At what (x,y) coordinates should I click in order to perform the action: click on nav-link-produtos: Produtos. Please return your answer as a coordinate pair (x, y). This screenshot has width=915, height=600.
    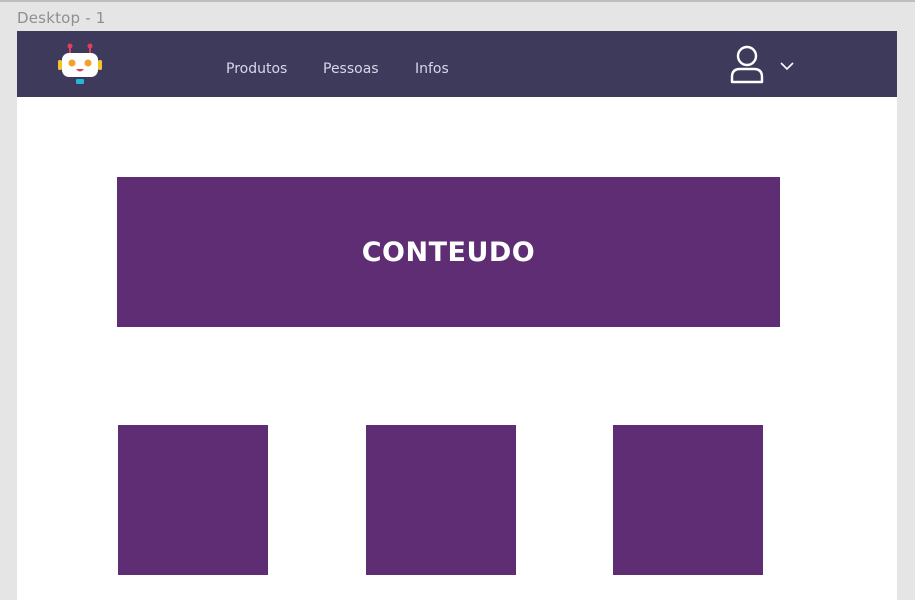
    Looking at the image, I should click on (256, 69).